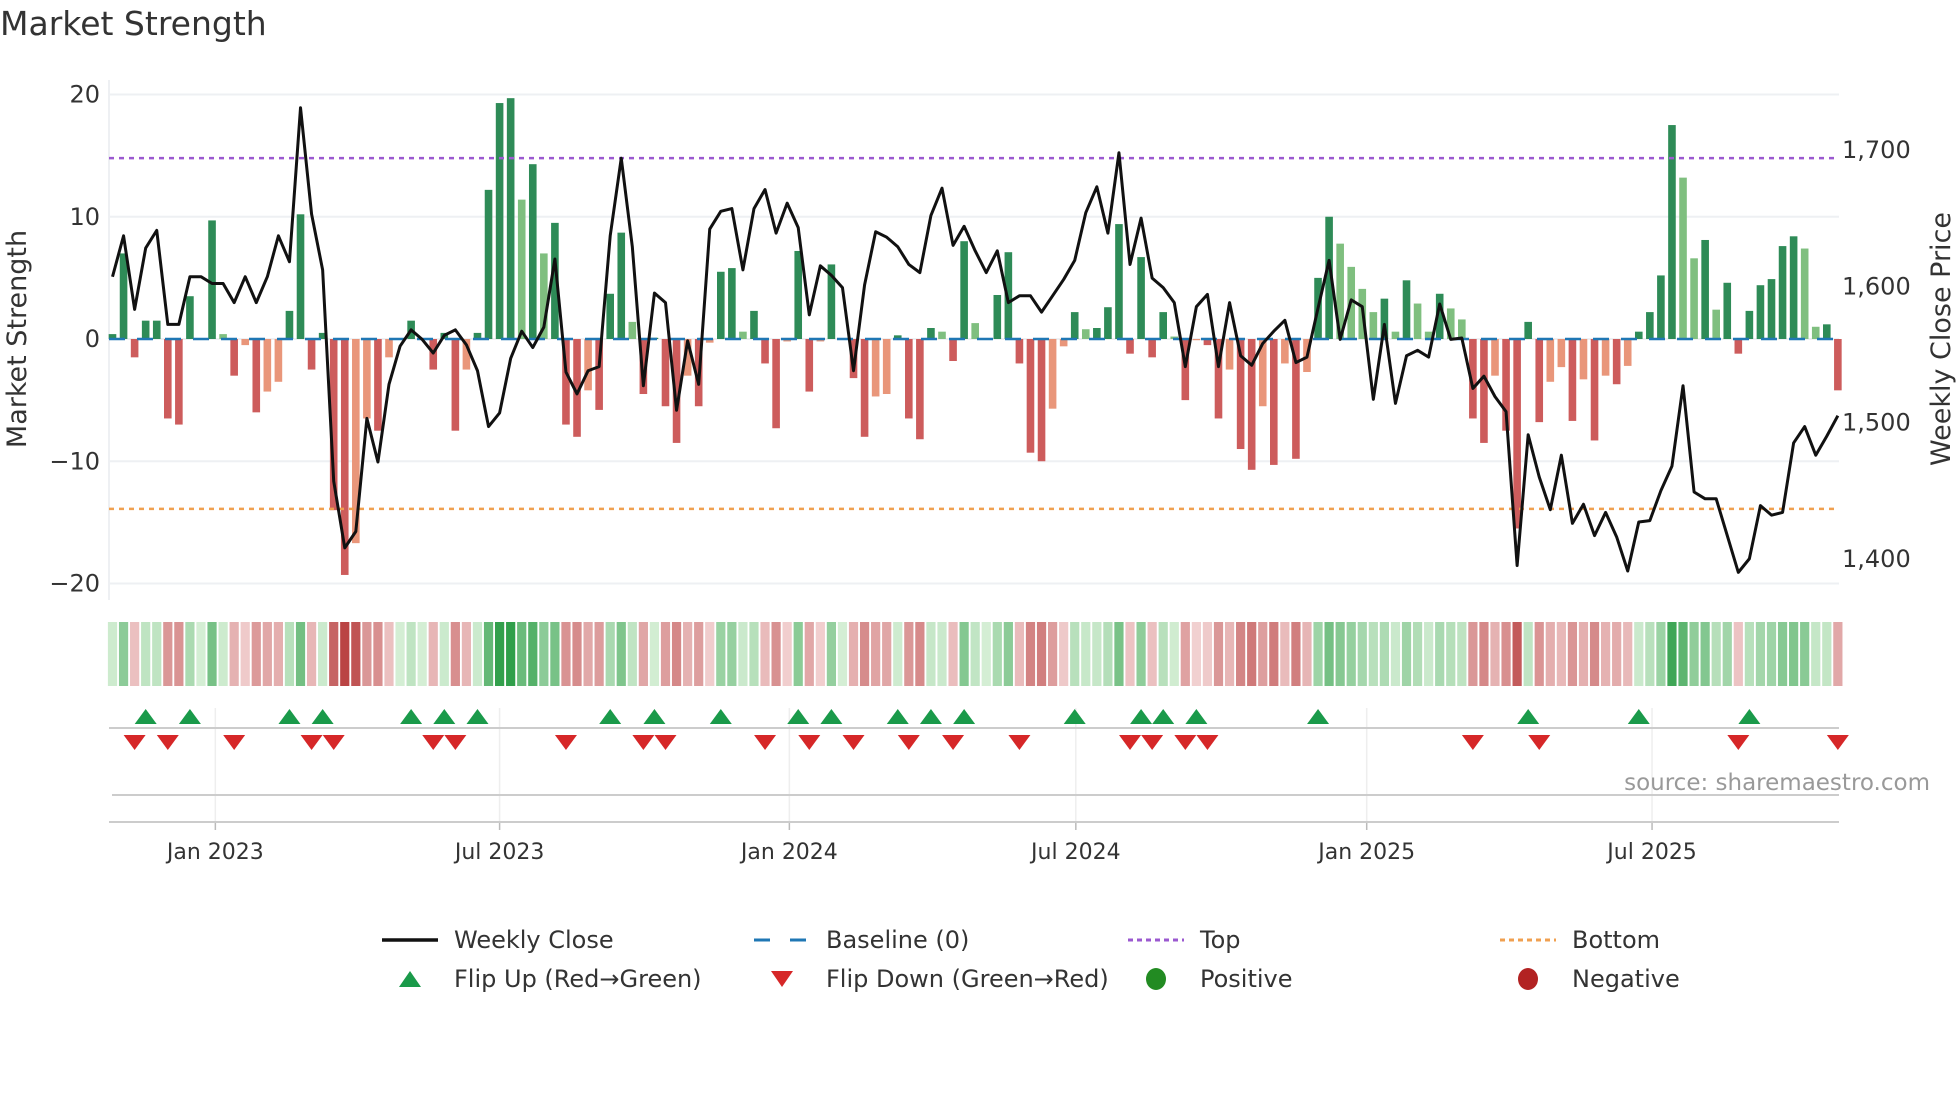 The width and height of the screenshot is (1960, 1102). What do you see at coordinates (1075, 852) in the screenshot?
I see `x-tick-label: Jul 2024` at bounding box center [1075, 852].